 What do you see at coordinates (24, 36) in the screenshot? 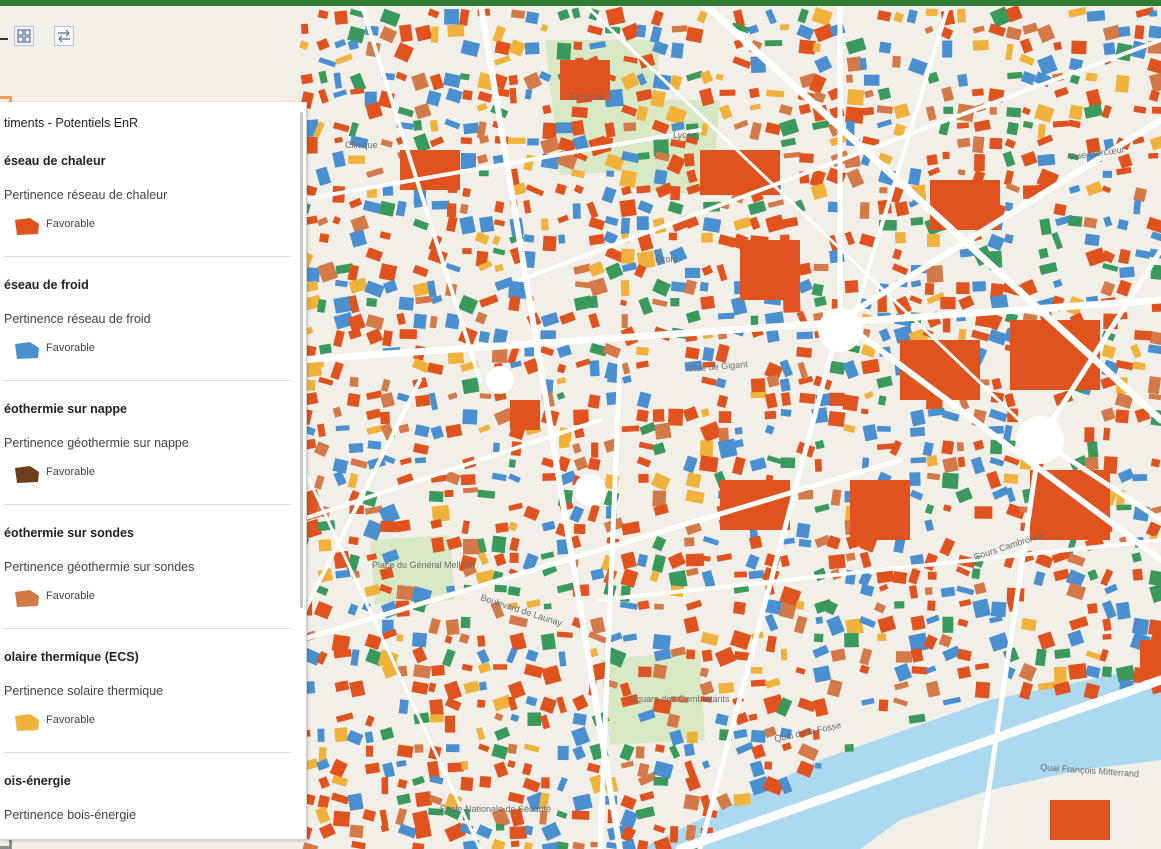
I see `legend-toggle-button` at bounding box center [24, 36].